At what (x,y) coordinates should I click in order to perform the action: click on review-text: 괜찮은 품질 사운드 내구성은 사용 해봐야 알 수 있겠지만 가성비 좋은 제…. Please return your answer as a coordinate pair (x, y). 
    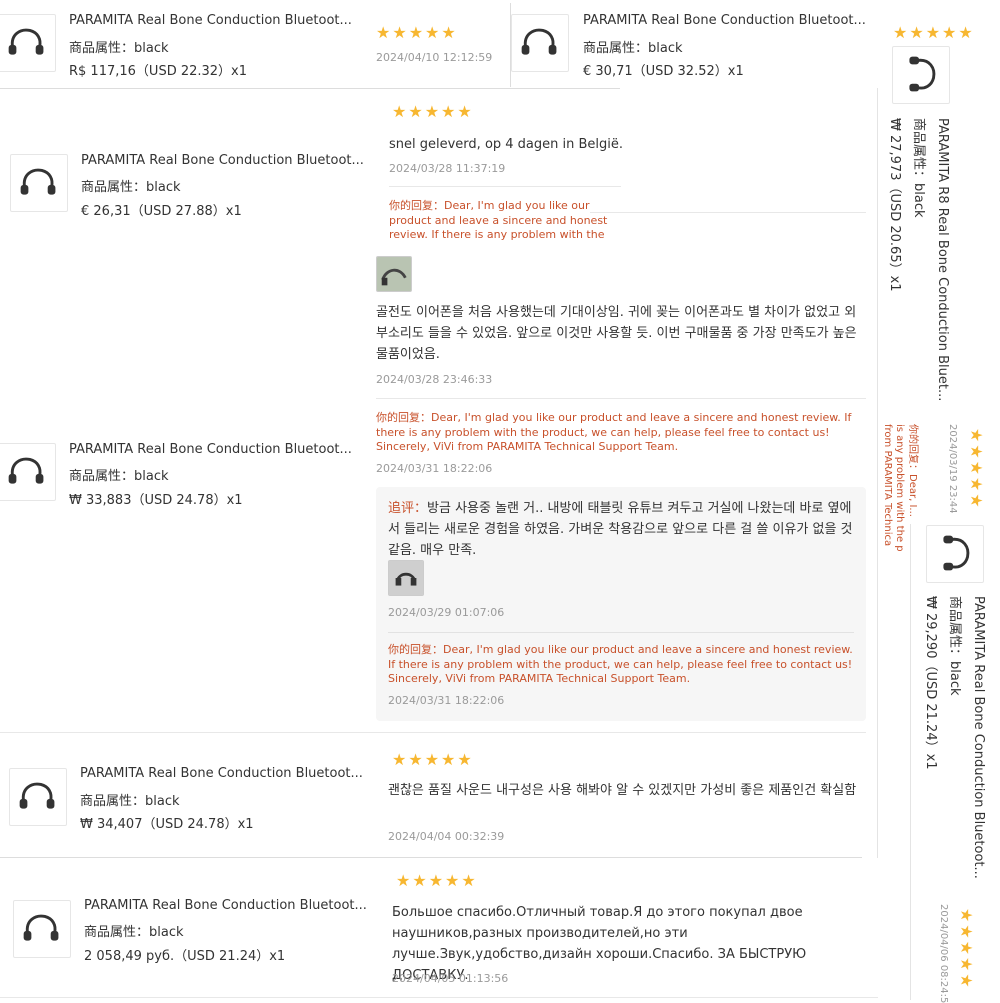
    Looking at the image, I should click on (622, 790).